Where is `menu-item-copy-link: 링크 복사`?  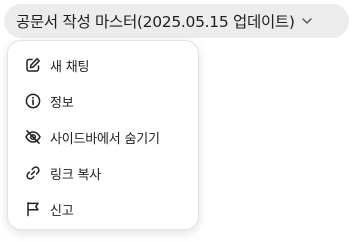 menu-item-copy-link: 링크 복사 is located at coordinates (103, 173).